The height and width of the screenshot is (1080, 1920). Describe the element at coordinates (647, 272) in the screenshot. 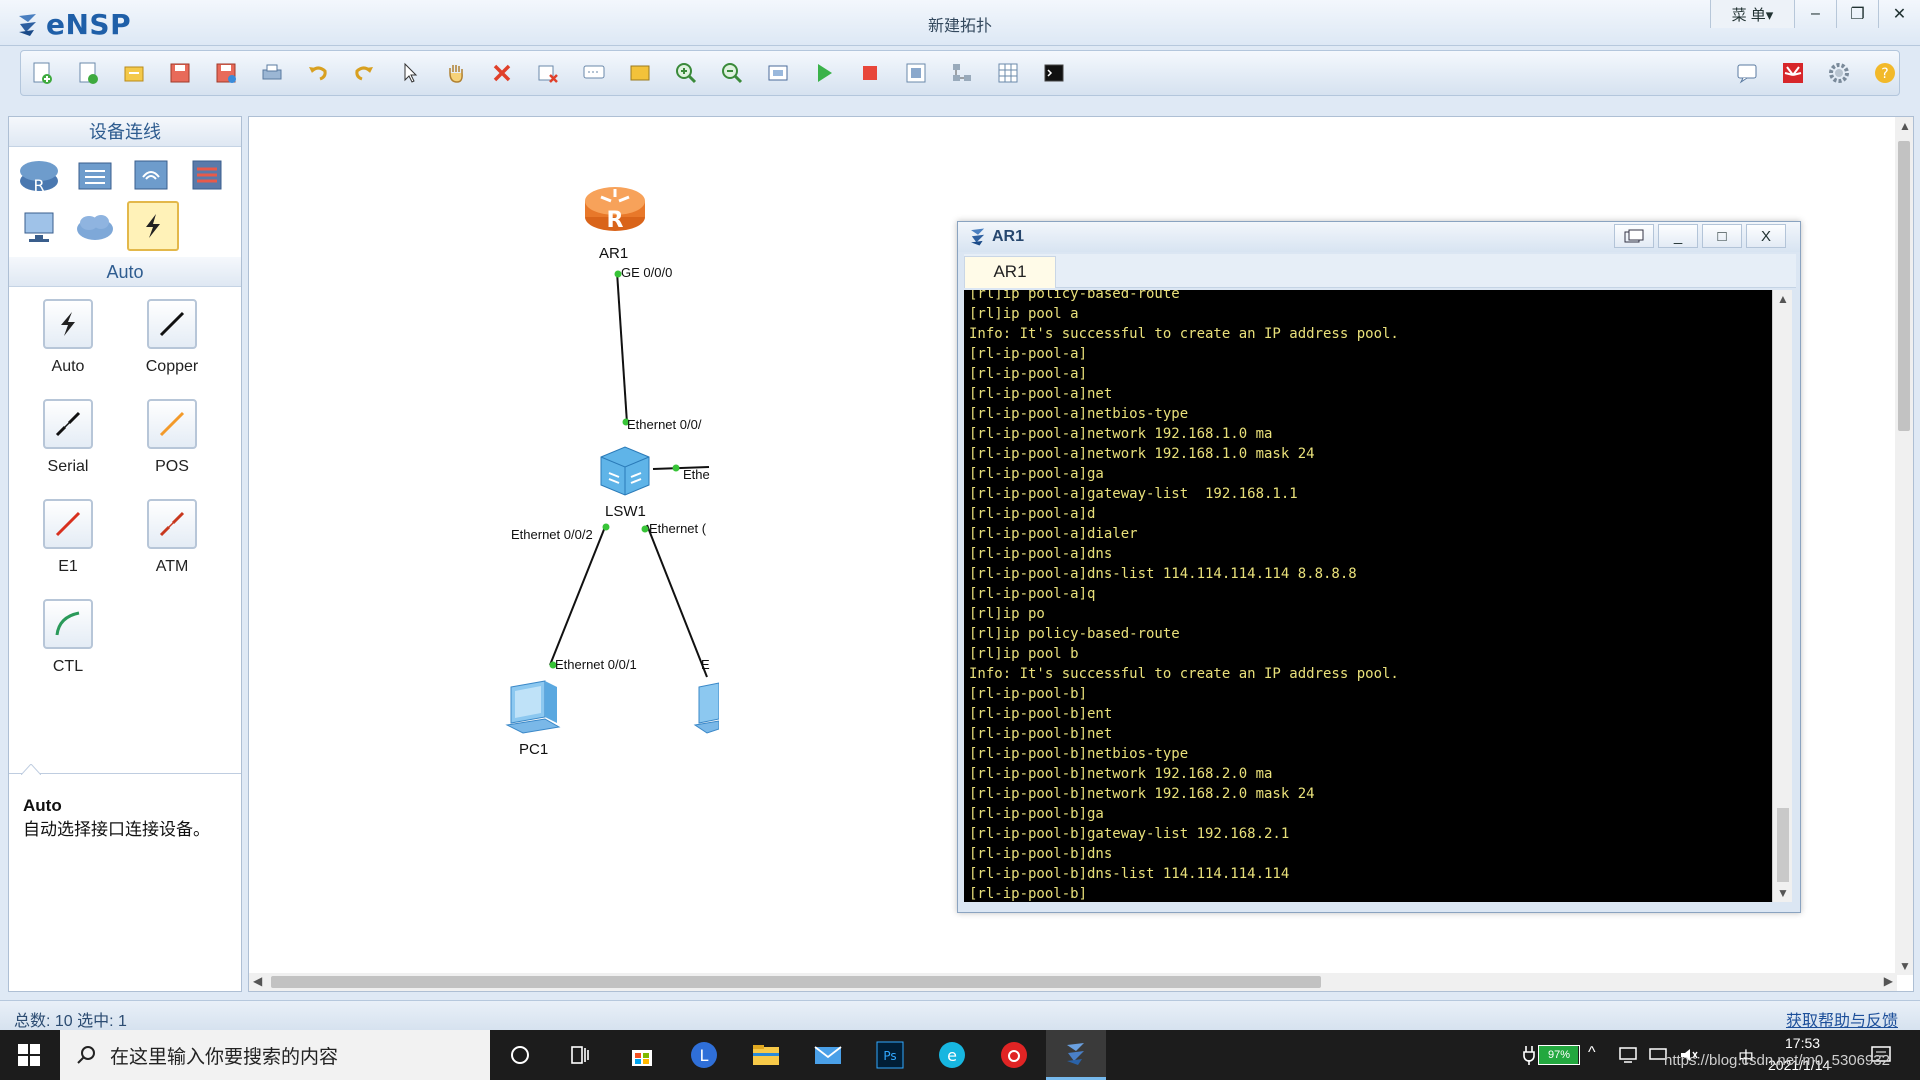

I see `port-label: GE 0/0/0` at that location.